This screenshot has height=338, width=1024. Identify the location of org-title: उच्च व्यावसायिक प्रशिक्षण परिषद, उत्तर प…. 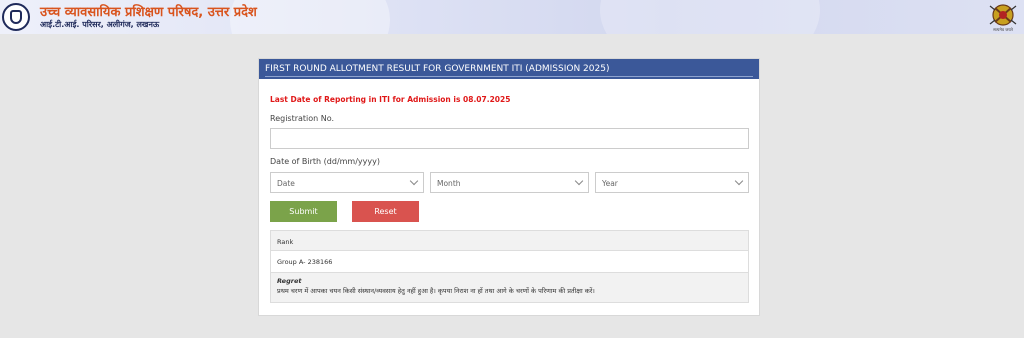
(148, 12).